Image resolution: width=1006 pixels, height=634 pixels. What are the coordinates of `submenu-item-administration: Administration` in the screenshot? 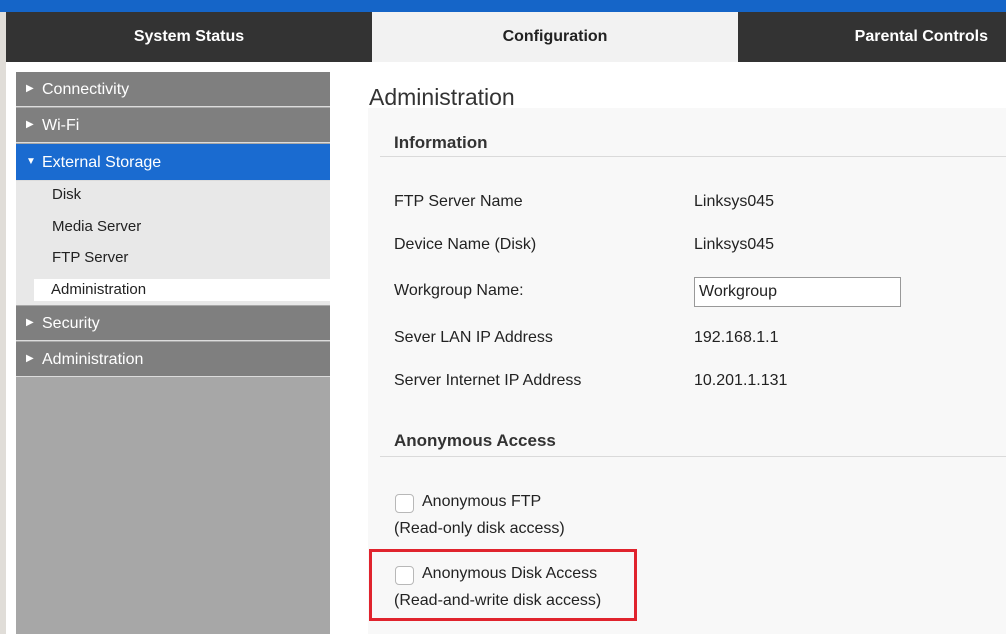 It's located at (182, 290).